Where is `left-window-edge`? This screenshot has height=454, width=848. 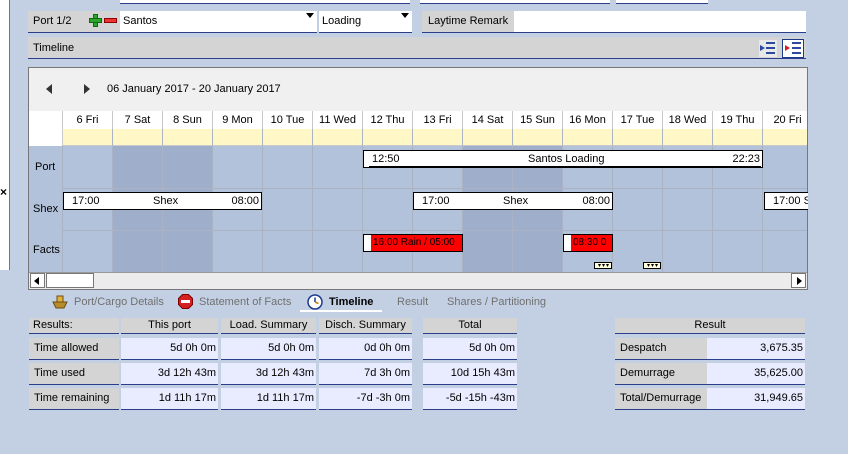
left-window-edge is located at coordinates (5, 135).